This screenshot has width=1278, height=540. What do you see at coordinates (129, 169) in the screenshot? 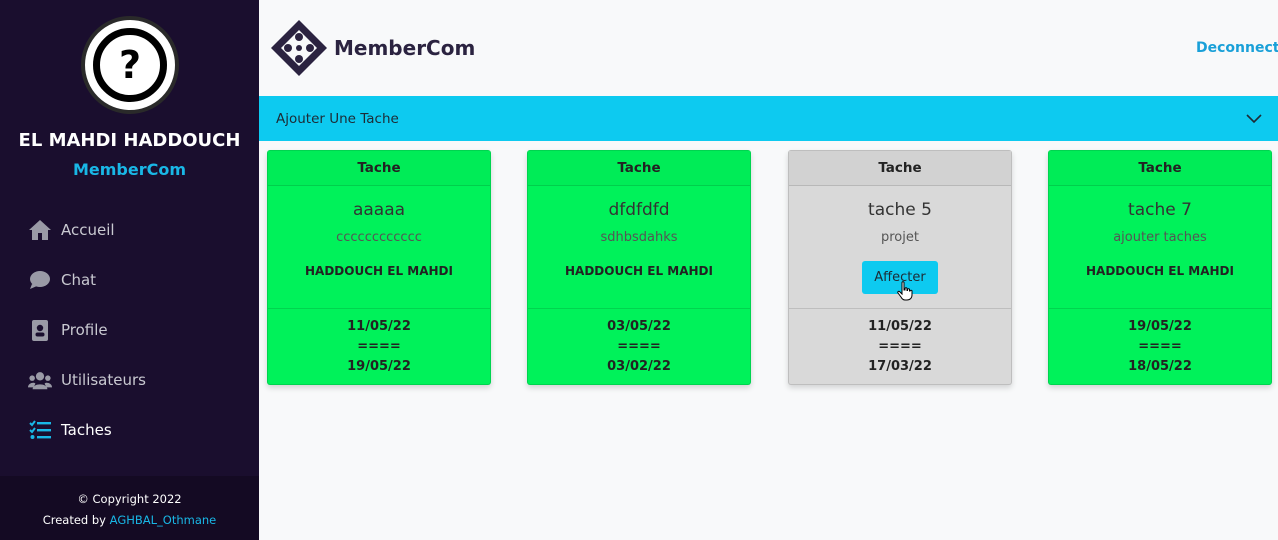
I see `sidebar-brand: MemberCom` at bounding box center [129, 169].